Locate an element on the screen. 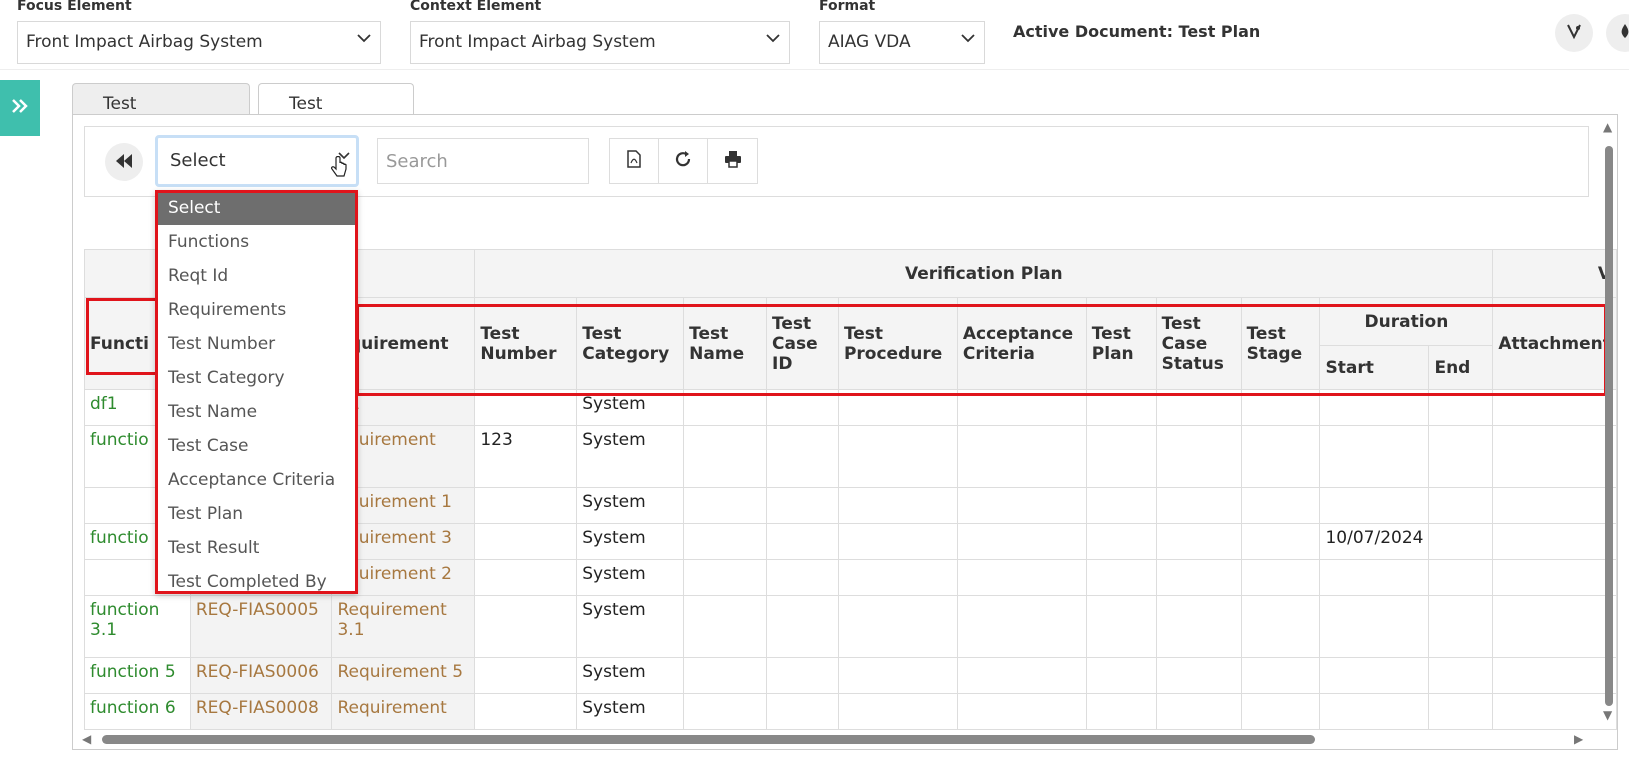  drop-icon is located at coordinates (1622, 33).